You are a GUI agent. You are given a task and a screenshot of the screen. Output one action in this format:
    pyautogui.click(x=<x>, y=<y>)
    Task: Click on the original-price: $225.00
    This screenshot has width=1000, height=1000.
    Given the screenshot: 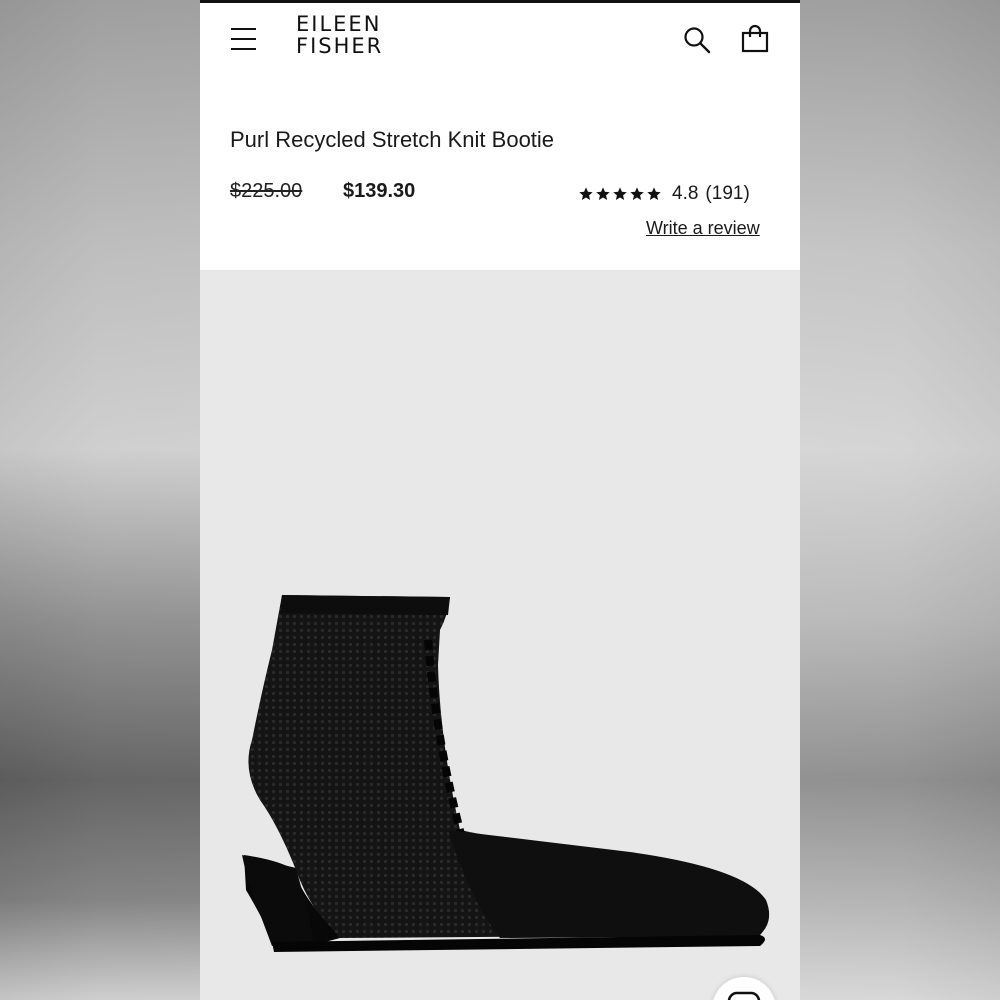 What is the action you would take?
    pyautogui.click(x=266, y=191)
    